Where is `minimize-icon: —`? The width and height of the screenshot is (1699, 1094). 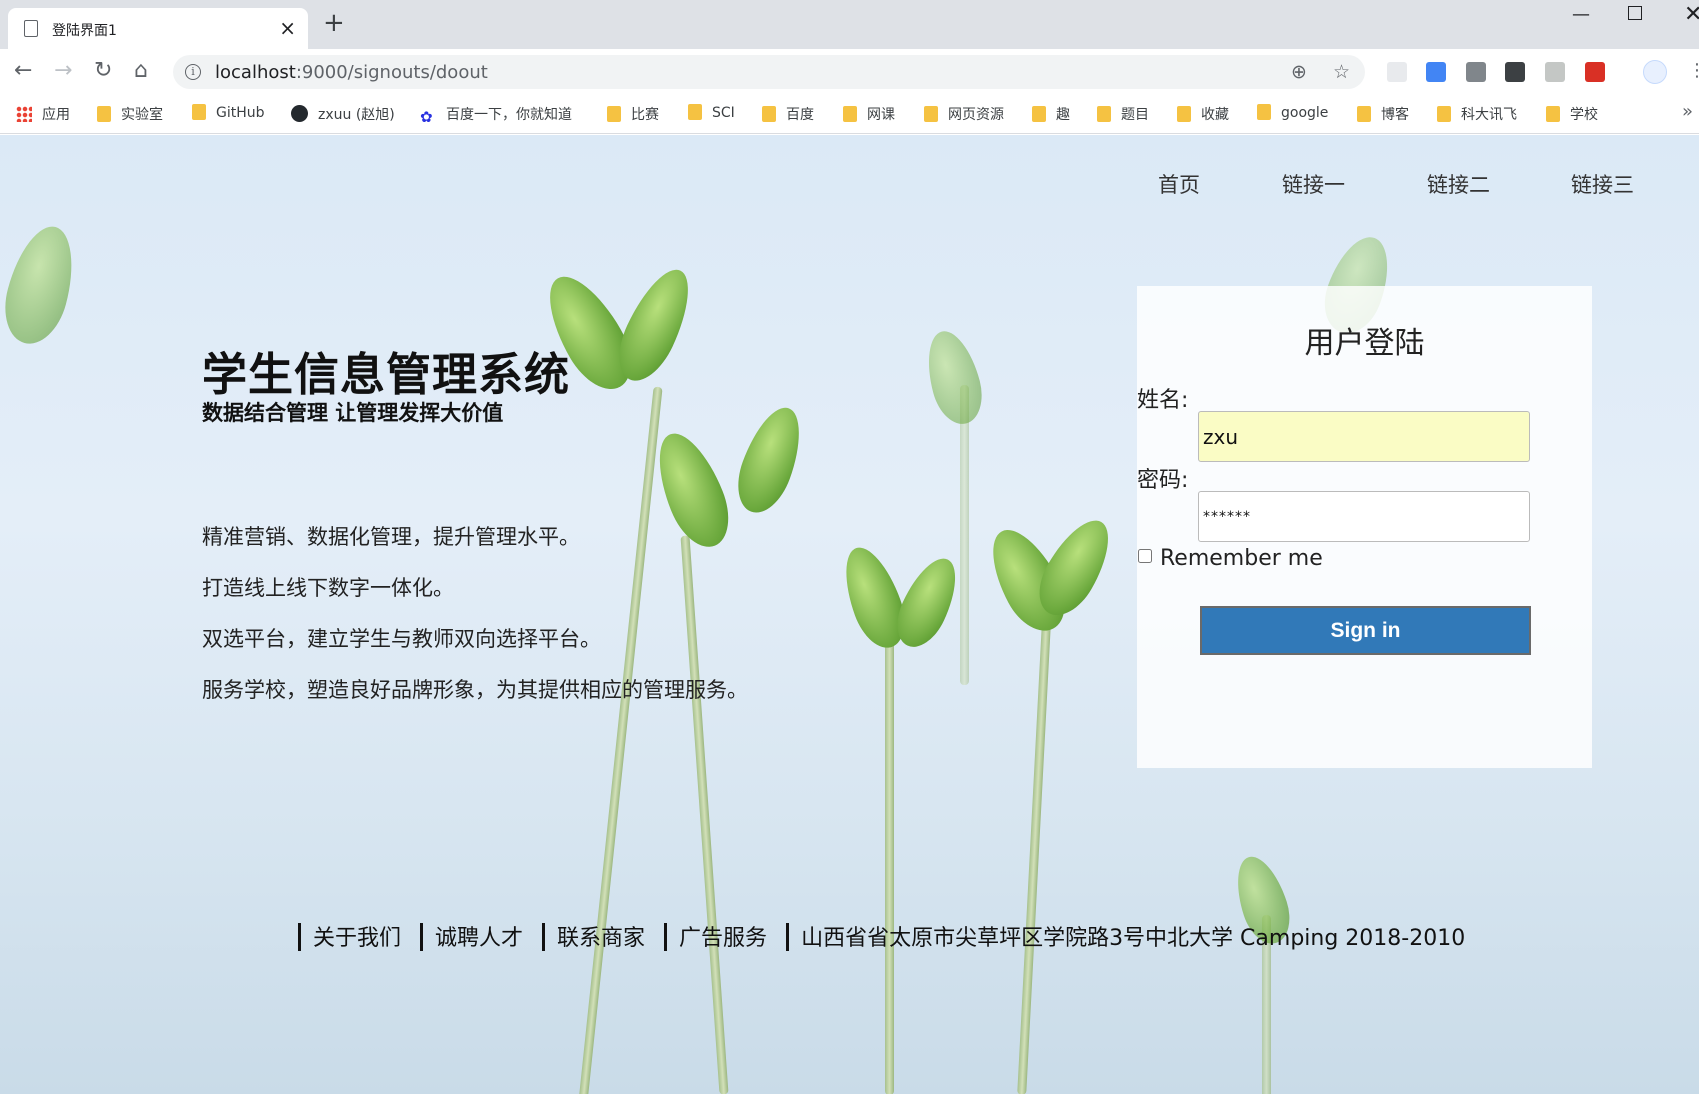
minimize-icon: — is located at coordinates (1581, 14).